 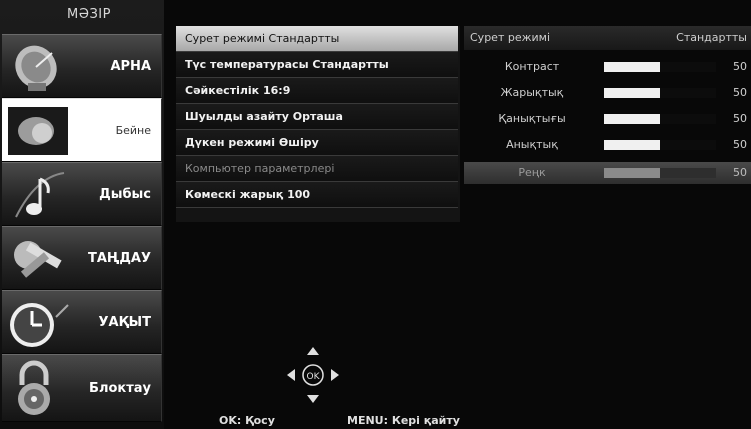 What do you see at coordinates (291, 375) in the screenshot?
I see `arrow-left-icon` at bounding box center [291, 375].